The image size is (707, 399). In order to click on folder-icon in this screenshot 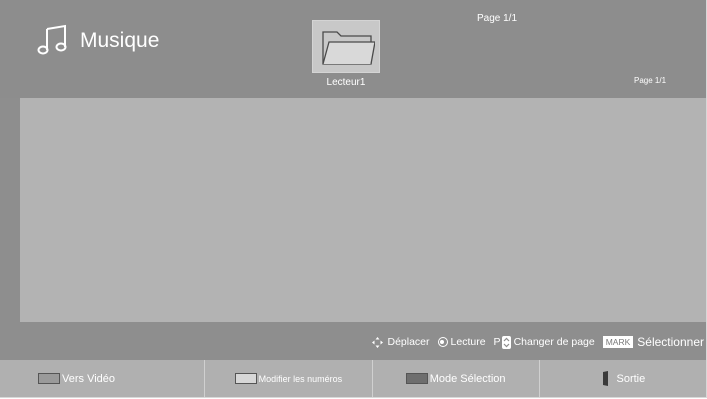, I will do `click(348, 48)`.